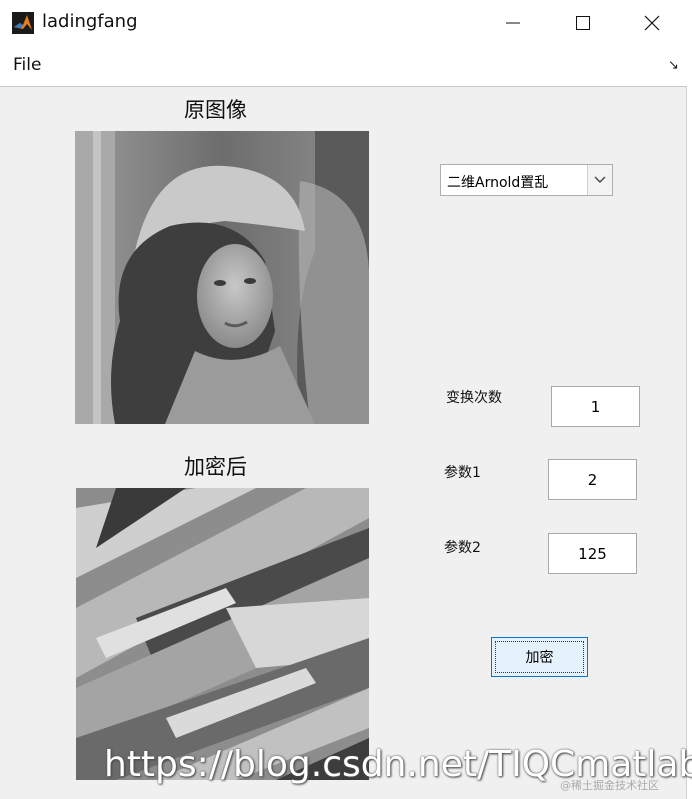  What do you see at coordinates (462, 548) in the screenshot?
I see `param2-label: 参数2` at bounding box center [462, 548].